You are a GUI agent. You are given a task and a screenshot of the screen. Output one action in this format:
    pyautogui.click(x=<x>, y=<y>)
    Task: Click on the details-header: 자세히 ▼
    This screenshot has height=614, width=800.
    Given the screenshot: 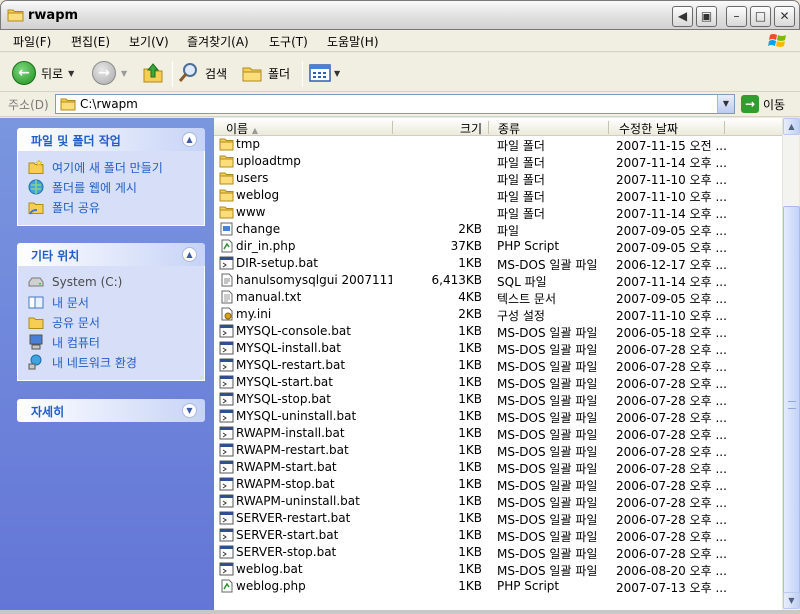 What is the action you would take?
    pyautogui.click(x=111, y=410)
    